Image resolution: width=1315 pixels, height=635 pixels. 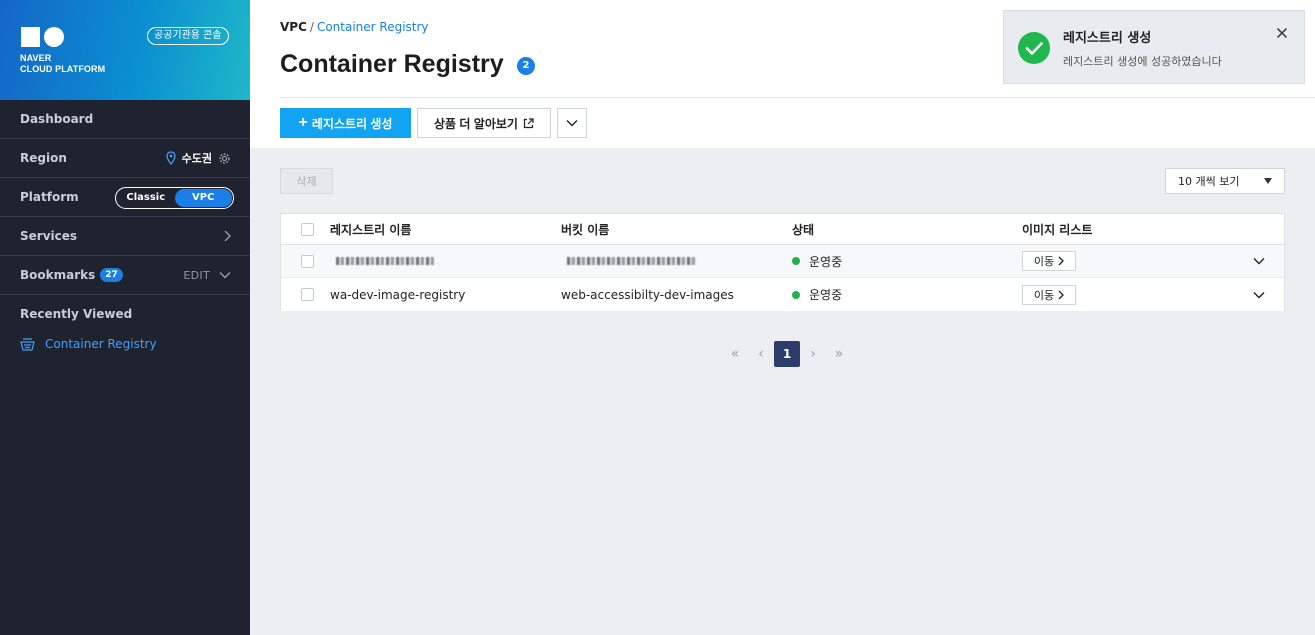 What do you see at coordinates (188, 36) in the screenshot?
I see `gov-console-badge: 공공기관용 콘솔` at bounding box center [188, 36].